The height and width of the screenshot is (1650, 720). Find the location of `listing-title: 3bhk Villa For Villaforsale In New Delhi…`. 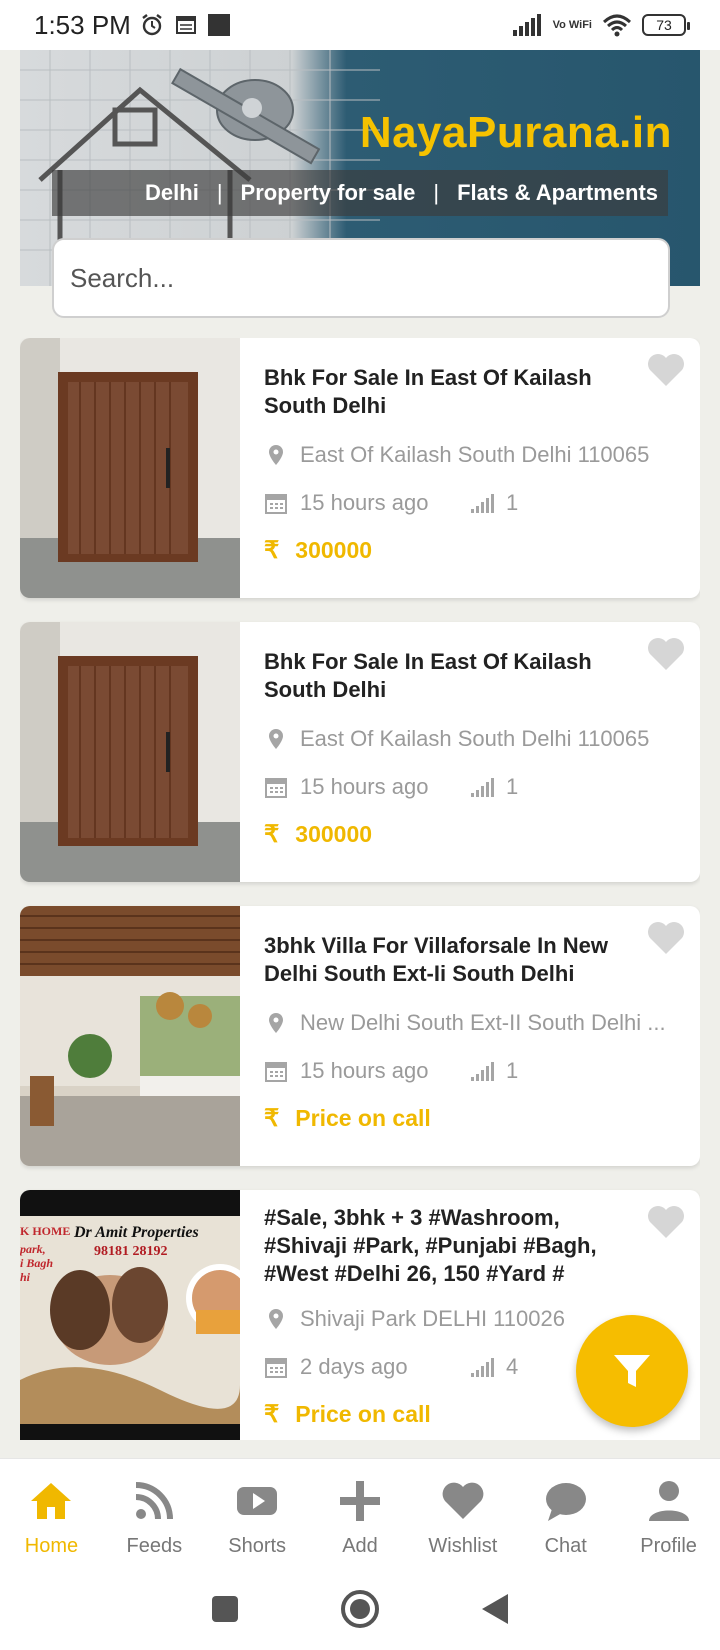

listing-title: 3bhk Villa For Villaforsale In New Delhi… is located at coordinates (449, 960).